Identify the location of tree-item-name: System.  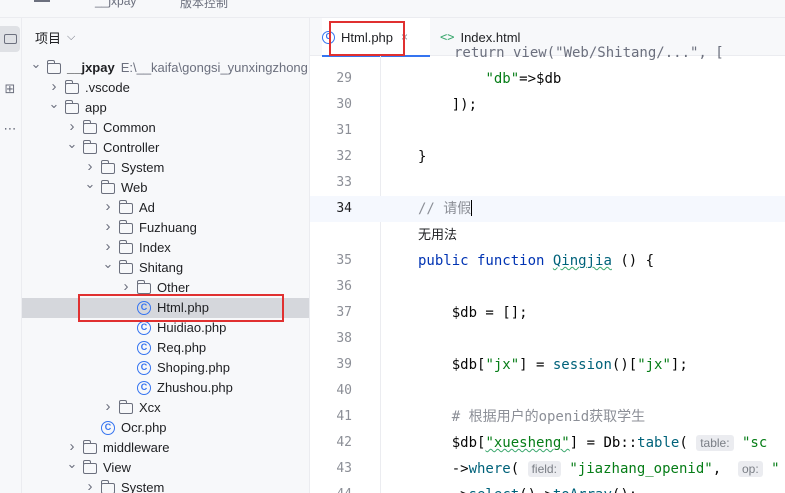
(143, 167).